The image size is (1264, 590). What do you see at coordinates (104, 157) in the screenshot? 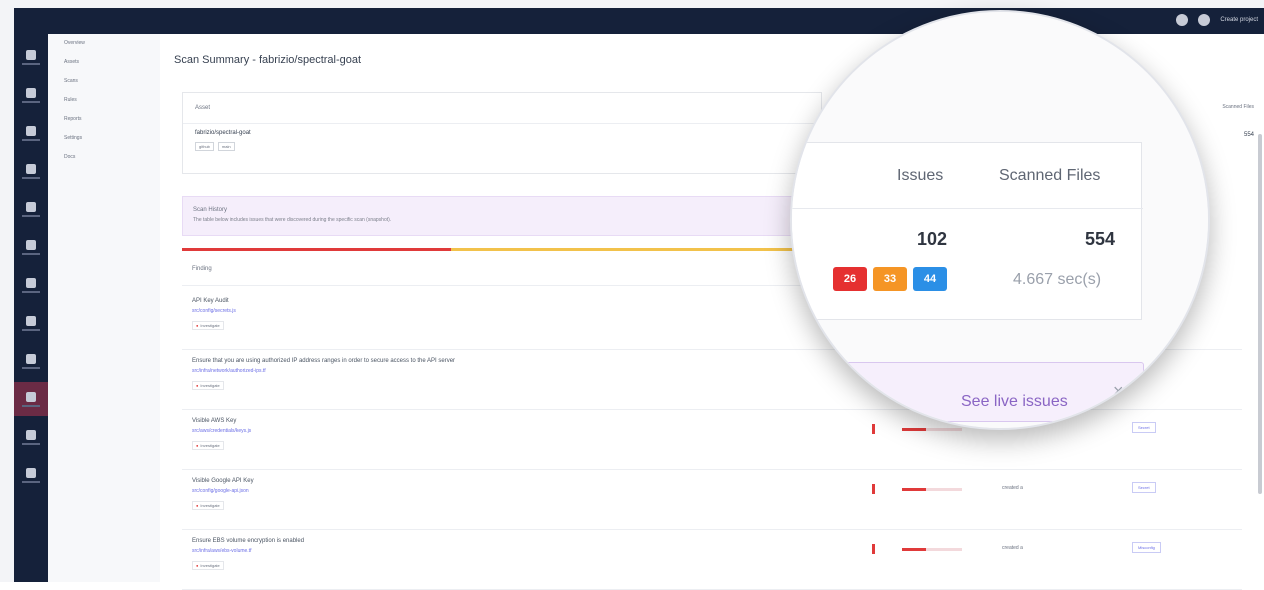
I see `subnav-item: Docs` at bounding box center [104, 157].